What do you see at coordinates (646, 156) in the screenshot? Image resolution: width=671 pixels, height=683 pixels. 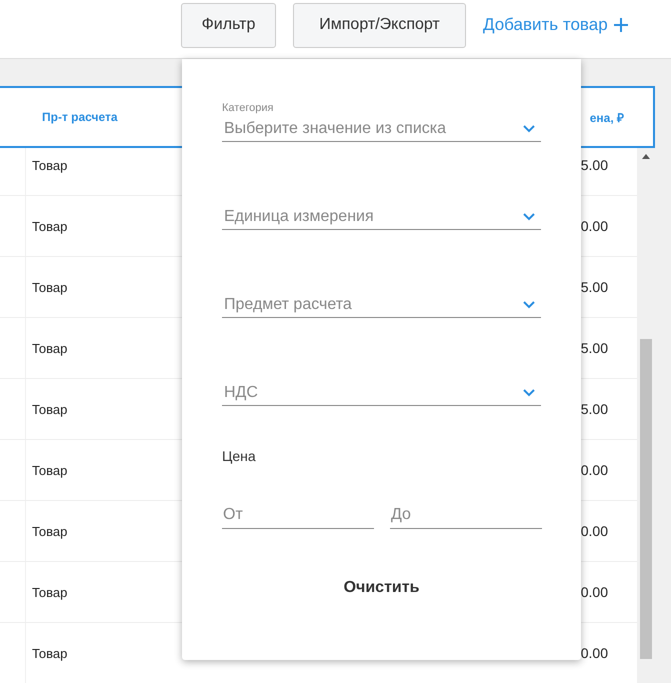 I see `scroll-up-arrow-icon` at bounding box center [646, 156].